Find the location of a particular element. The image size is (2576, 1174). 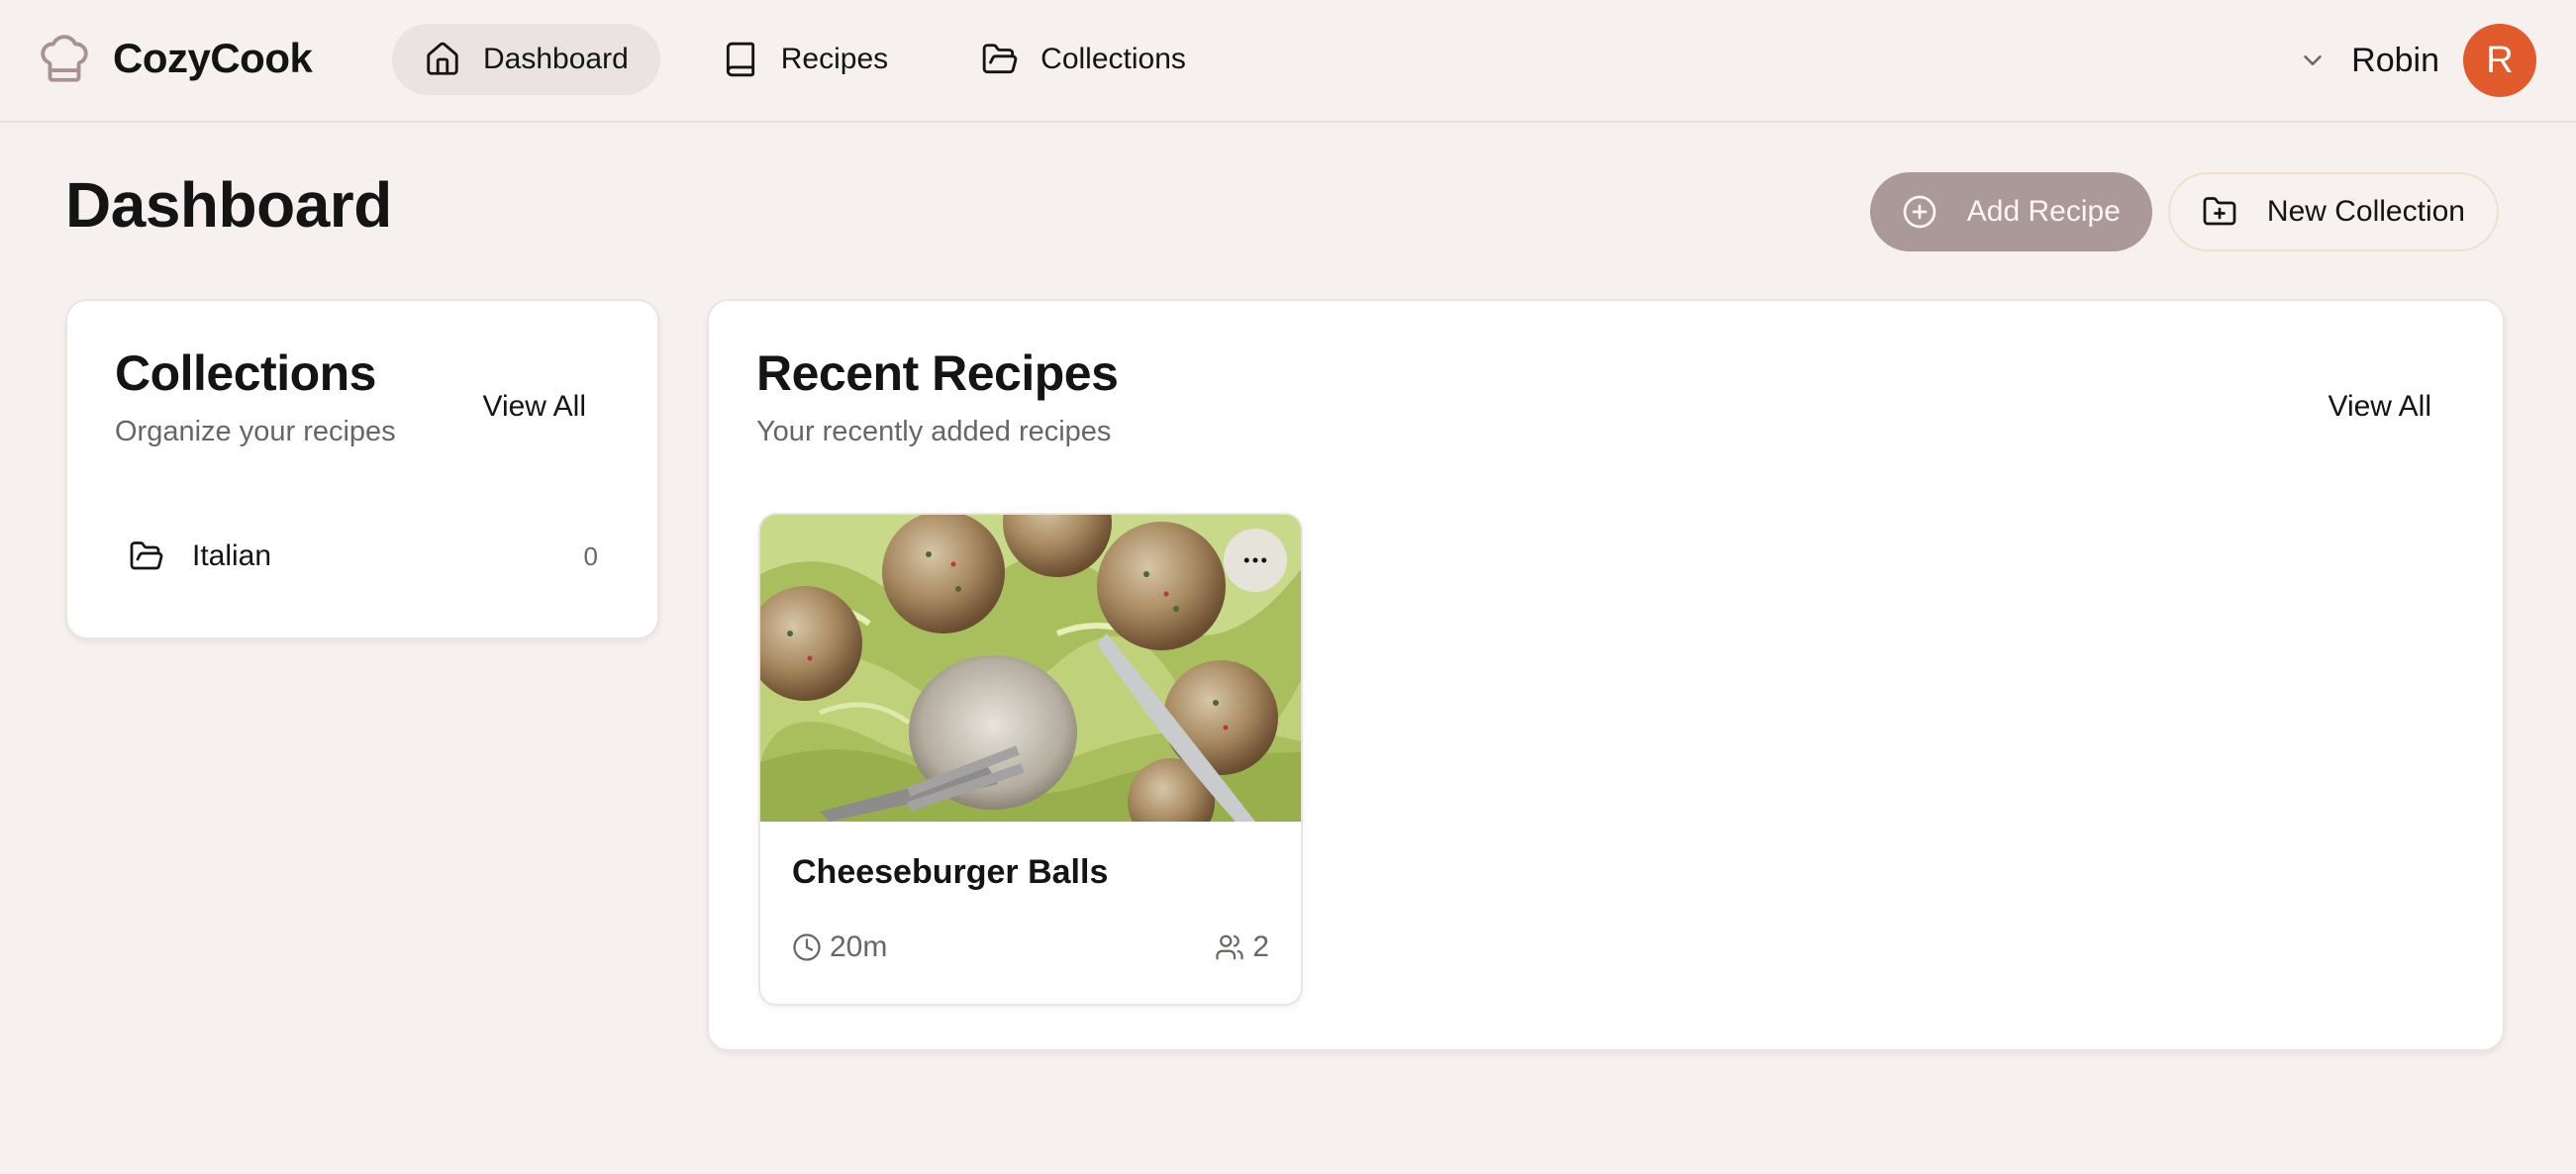

page-title: Dashboard is located at coordinates (229, 205).